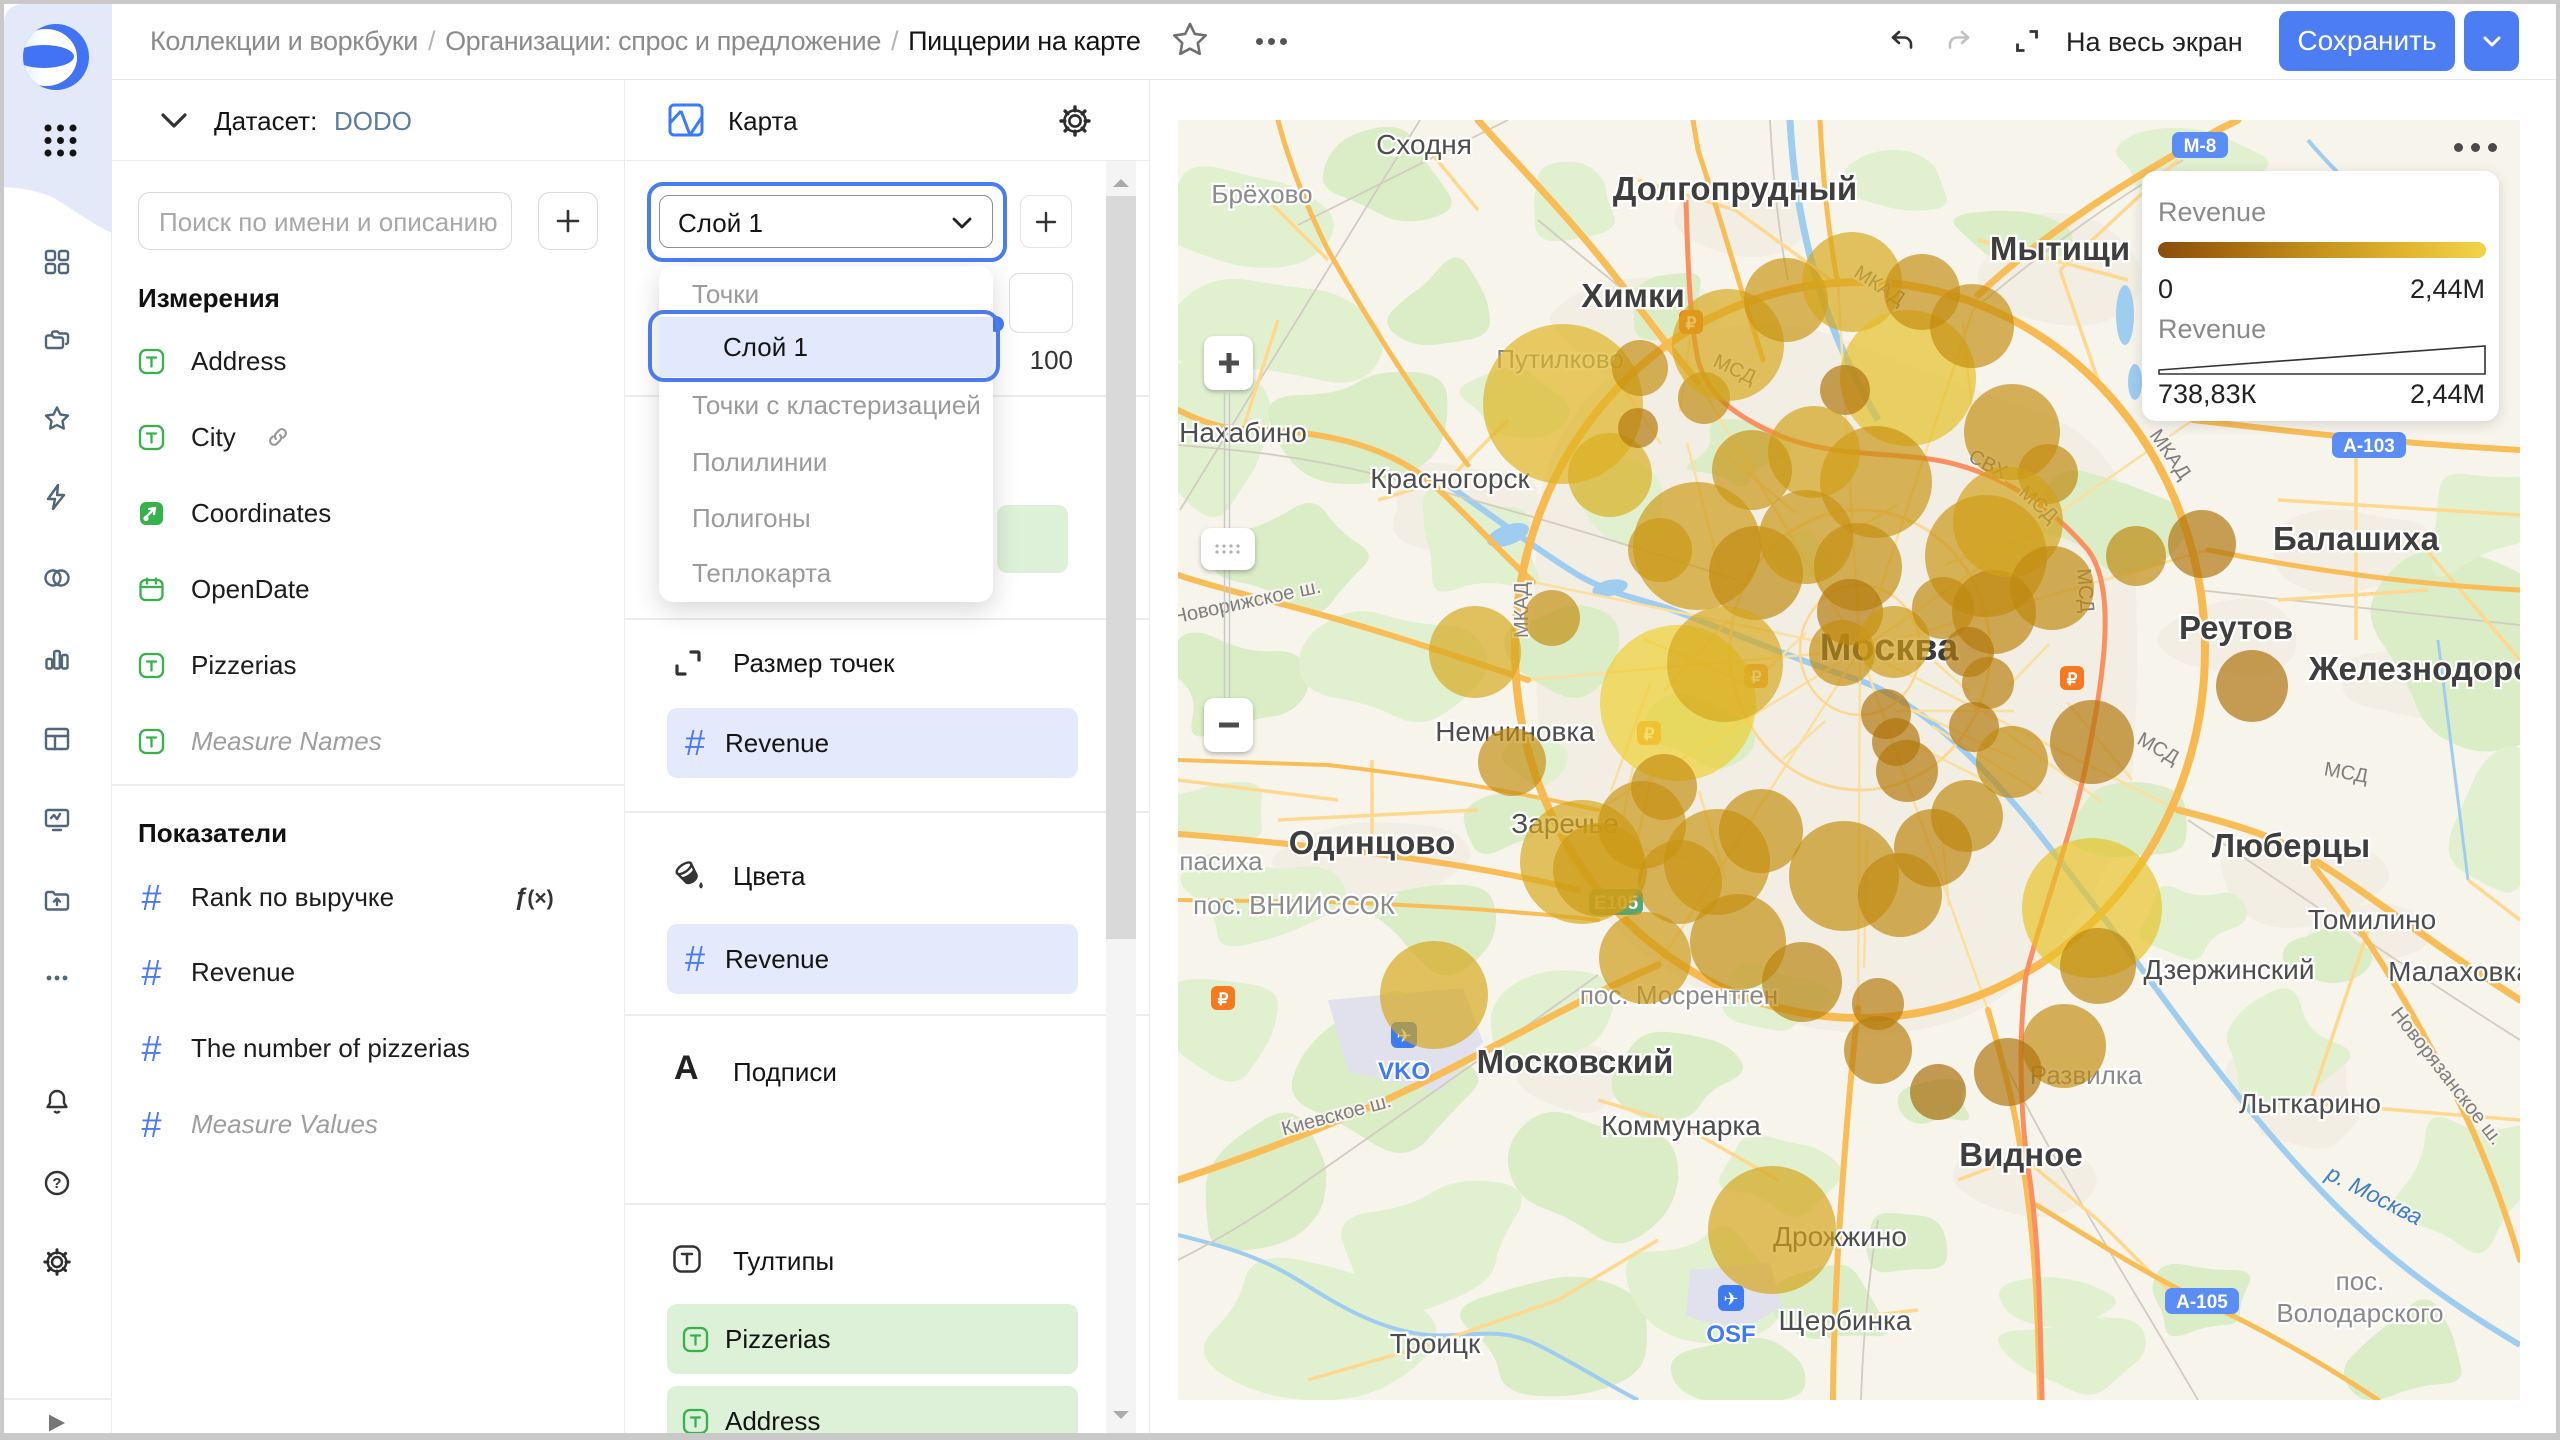 The width and height of the screenshot is (2560, 1440). Describe the element at coordinates (2236, 627) in the screenshot. I see `svg-text: Реутов` at that location.